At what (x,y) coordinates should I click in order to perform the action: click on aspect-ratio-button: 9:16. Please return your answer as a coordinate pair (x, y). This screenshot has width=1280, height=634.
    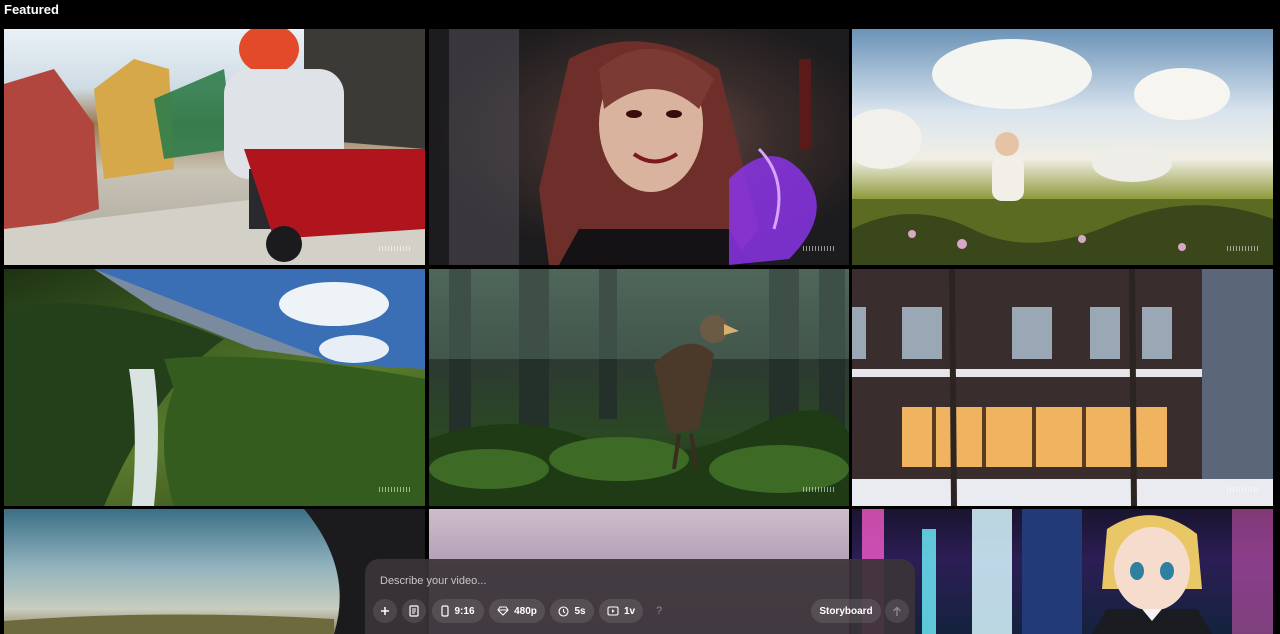
    Looking at the image, I should click on (458, 611).